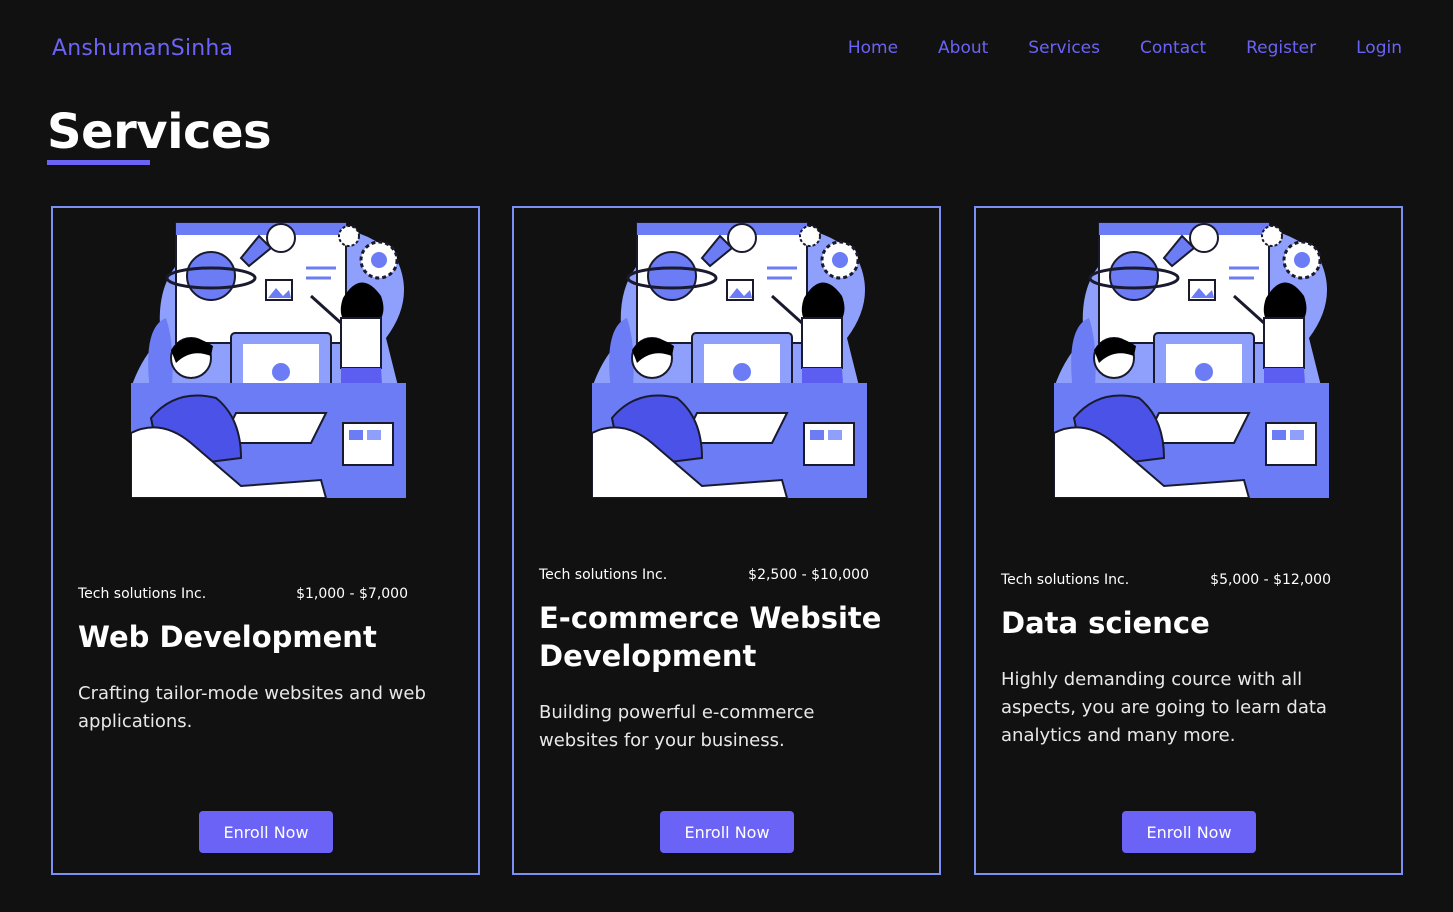  Describe the element at coordinates (159, 132) in the screenshot. I see `page-title: Services` at that location.